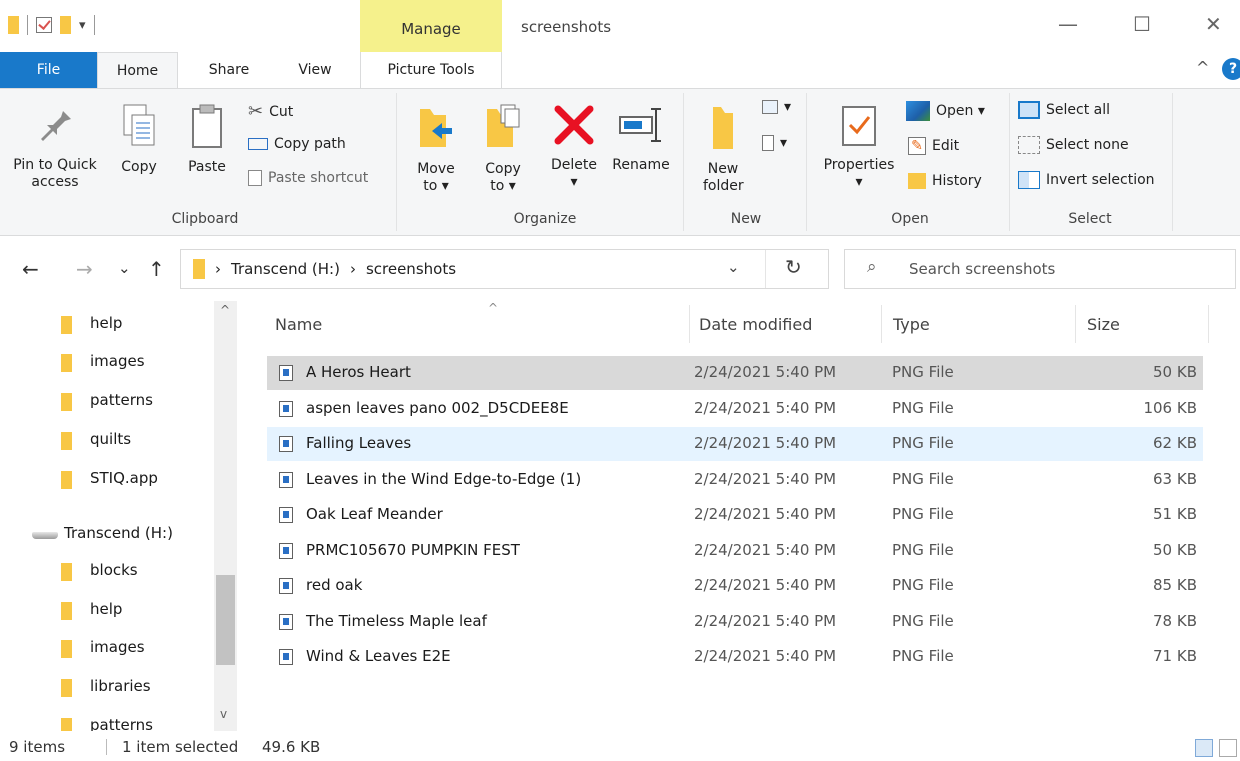  I want to click on large-icons-view-icon, so click(1228, 748).